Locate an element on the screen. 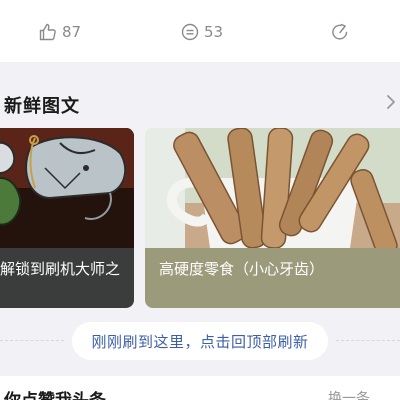  bottom-section-title: 你点赞我头条 is located at coordinates (55, 393).